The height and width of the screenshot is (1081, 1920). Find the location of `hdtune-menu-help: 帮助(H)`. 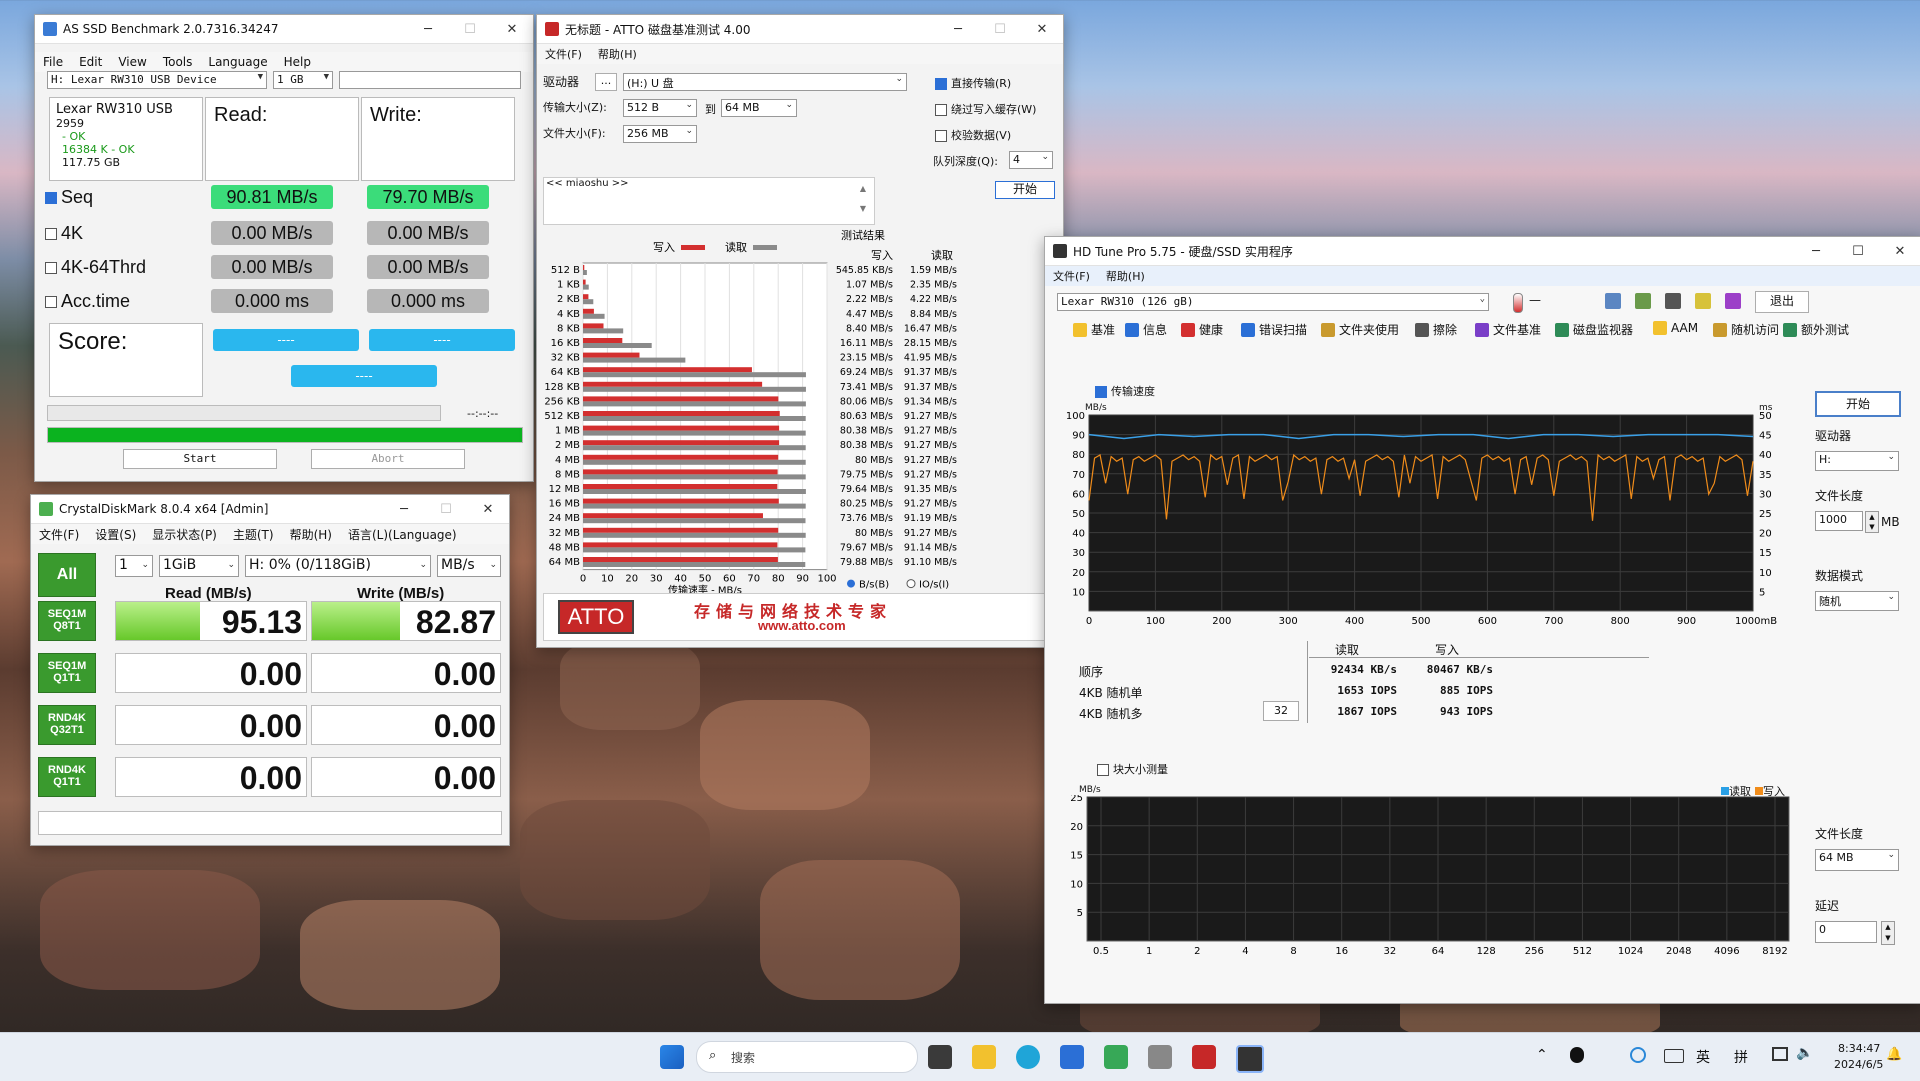

hdtune-menu-help: 帮助(H) is located at coordinates (1125, 276).